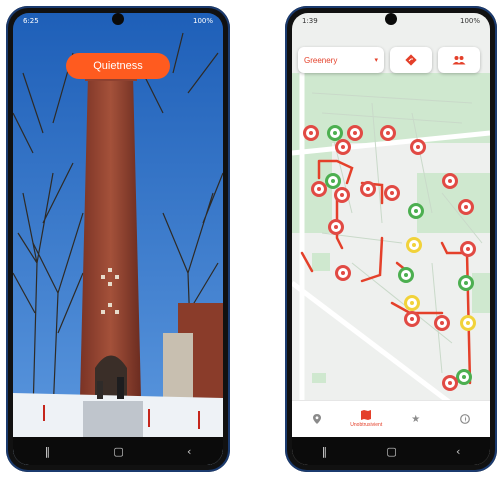 Image resolution: width=502 pixels, height=477 pixels. What do you see at coordinates (31, 21) in the screenshot?
I see `status-time: 6:25` at bounding box center [31, 21].